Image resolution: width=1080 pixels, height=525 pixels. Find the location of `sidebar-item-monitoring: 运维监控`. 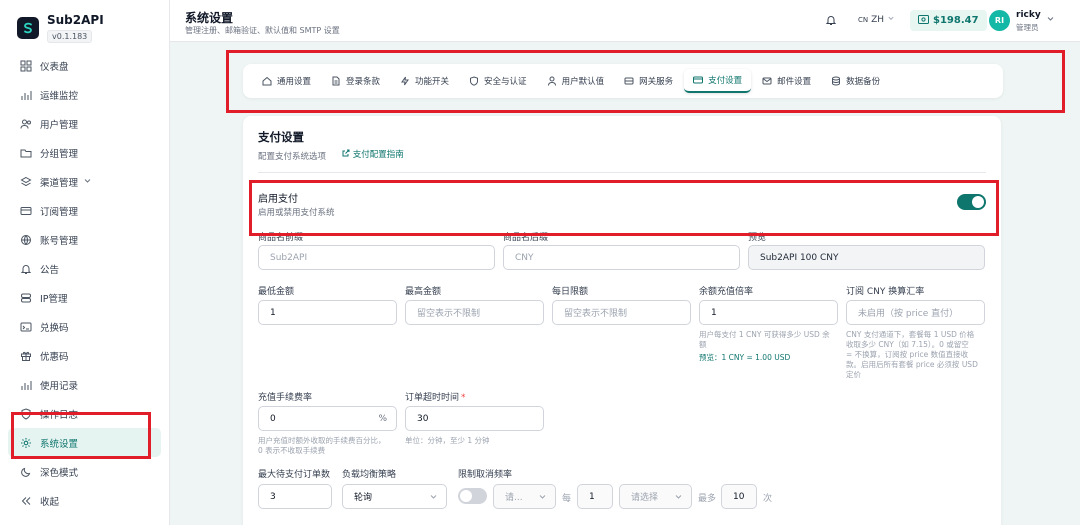

sidebar-item-monitoring: 运维监控 is located at coordinates (84, 94).